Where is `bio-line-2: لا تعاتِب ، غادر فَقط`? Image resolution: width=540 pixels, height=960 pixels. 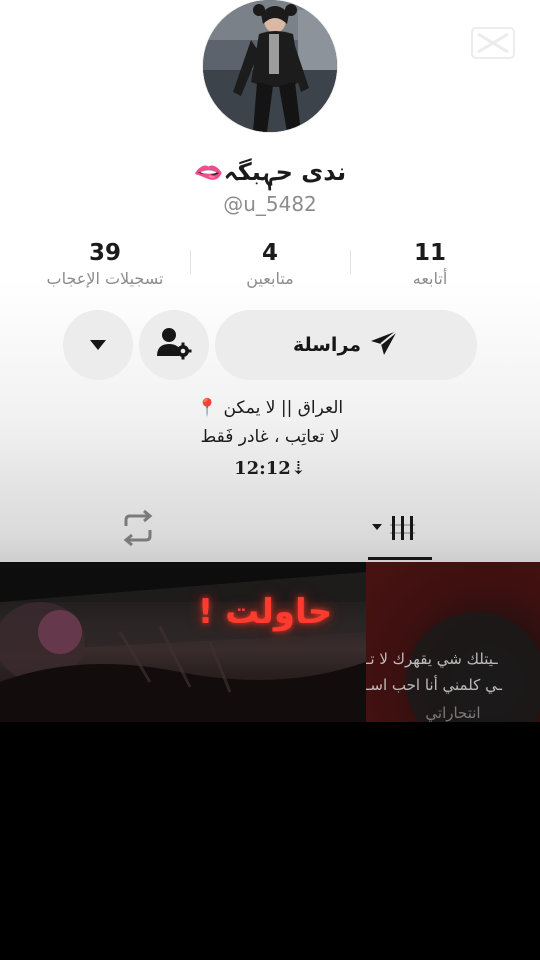 bio-line-2: لا تعاتِب ، غادر فَقط is located at coordinates (270, 437).